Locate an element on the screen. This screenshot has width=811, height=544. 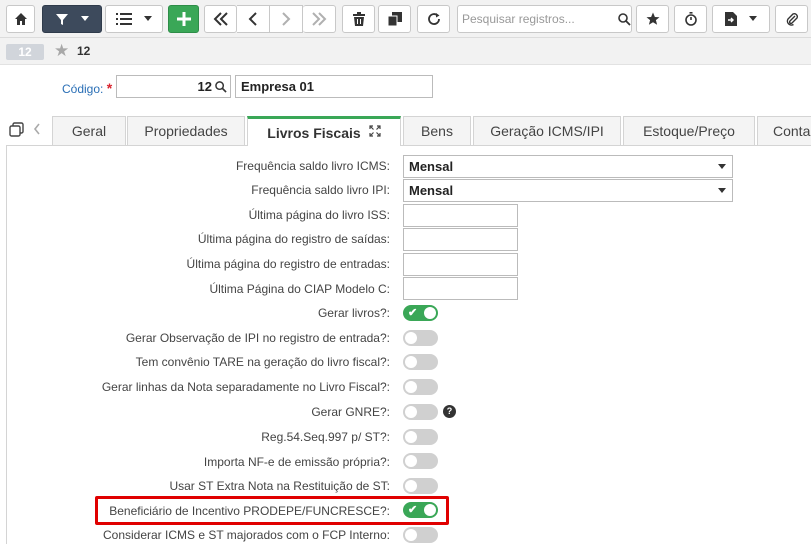
record-bar: 12 ★ 12 is located at coordinates (405, 51).